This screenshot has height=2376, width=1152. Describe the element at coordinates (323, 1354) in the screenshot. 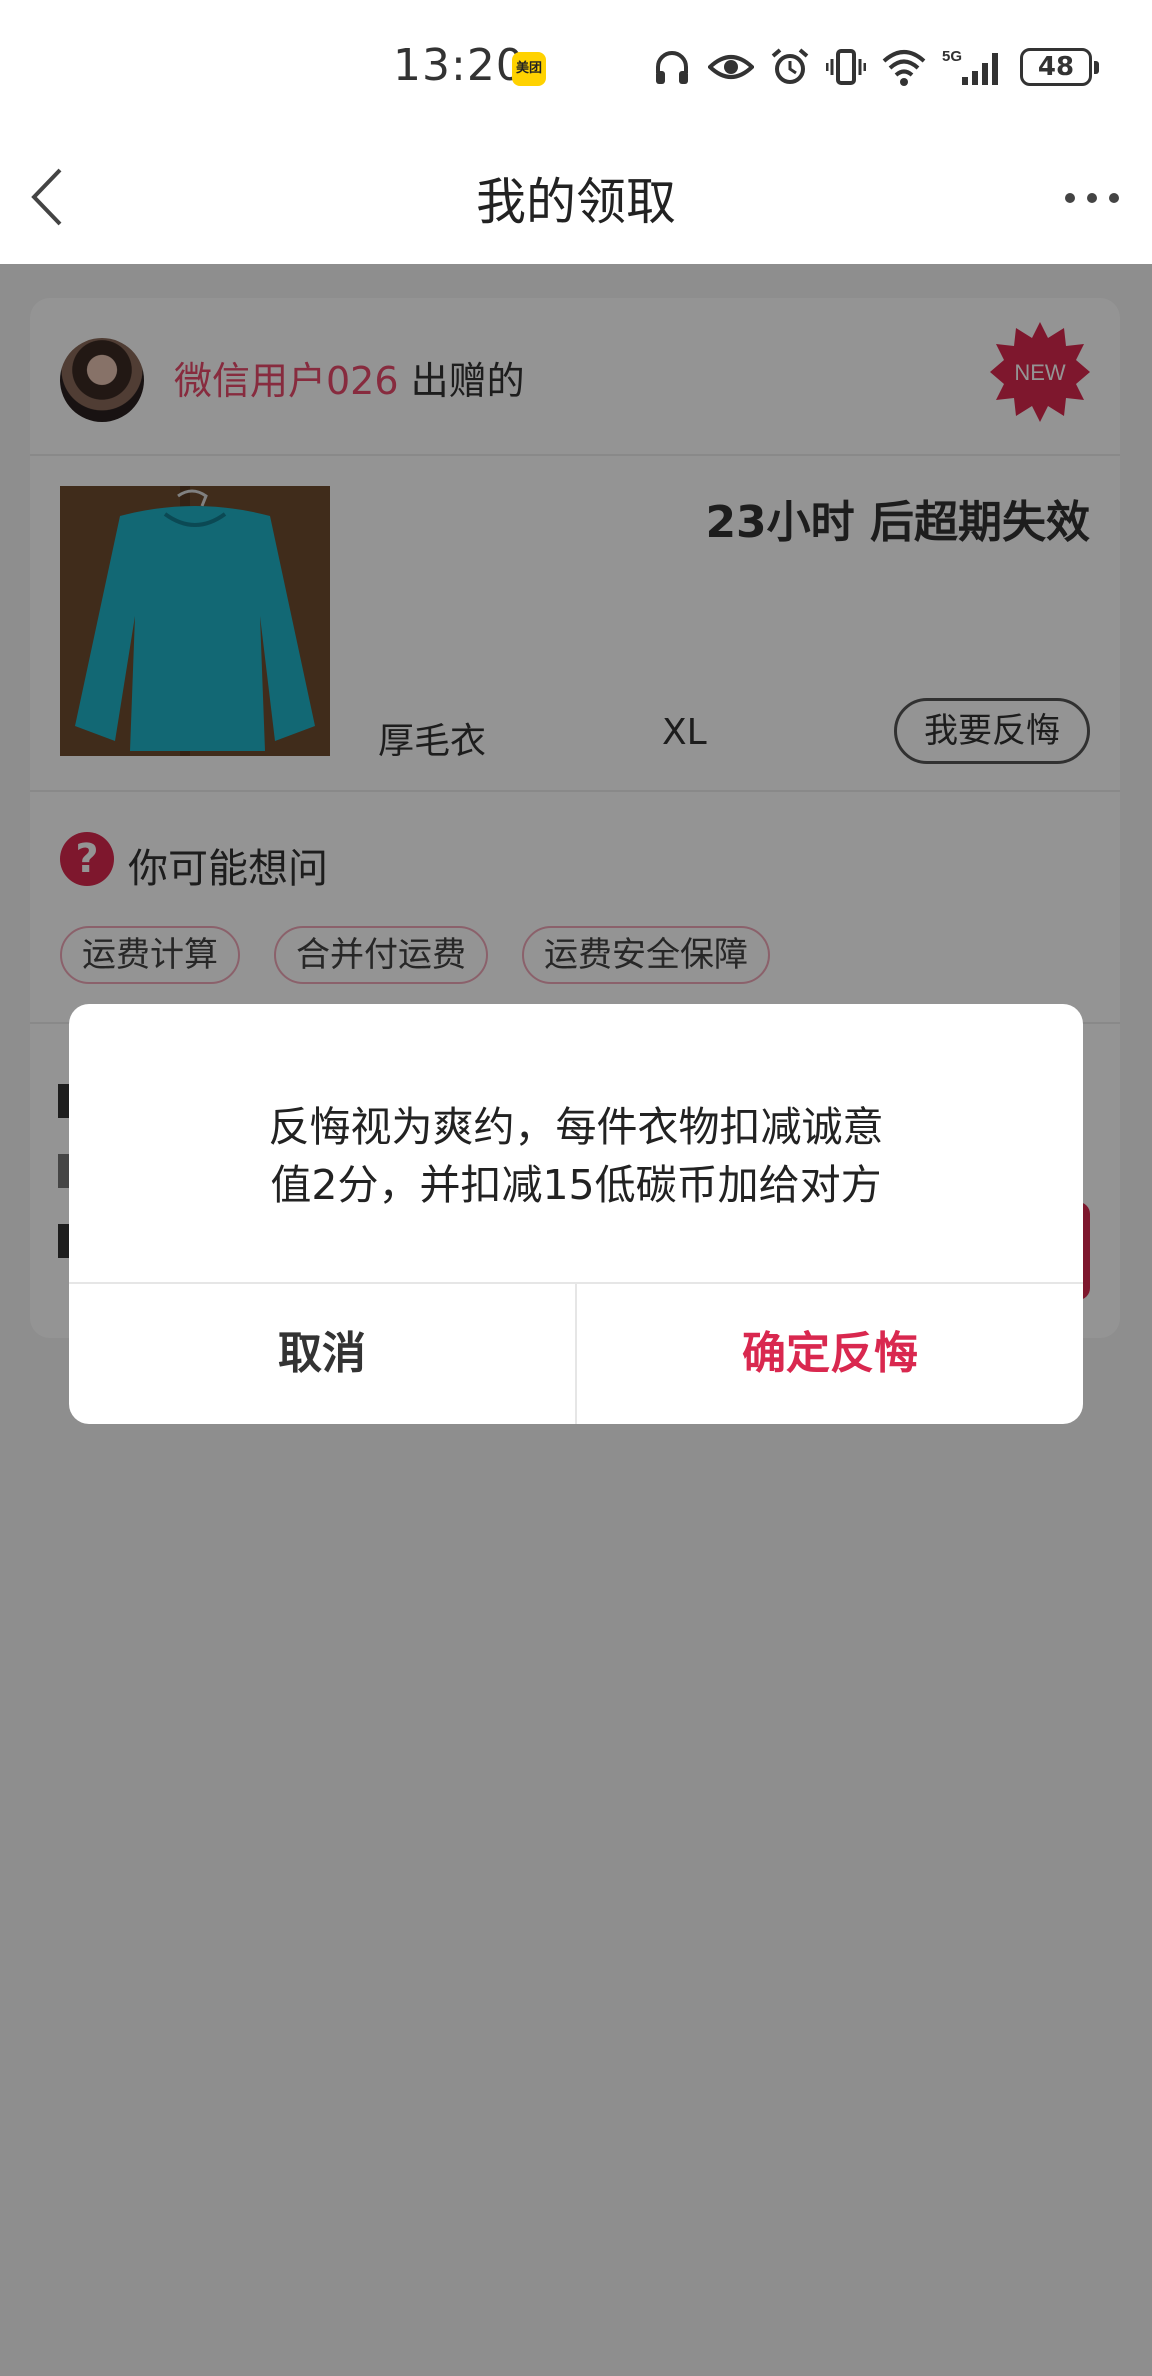

I see `cancel-button: 取消` at that location.